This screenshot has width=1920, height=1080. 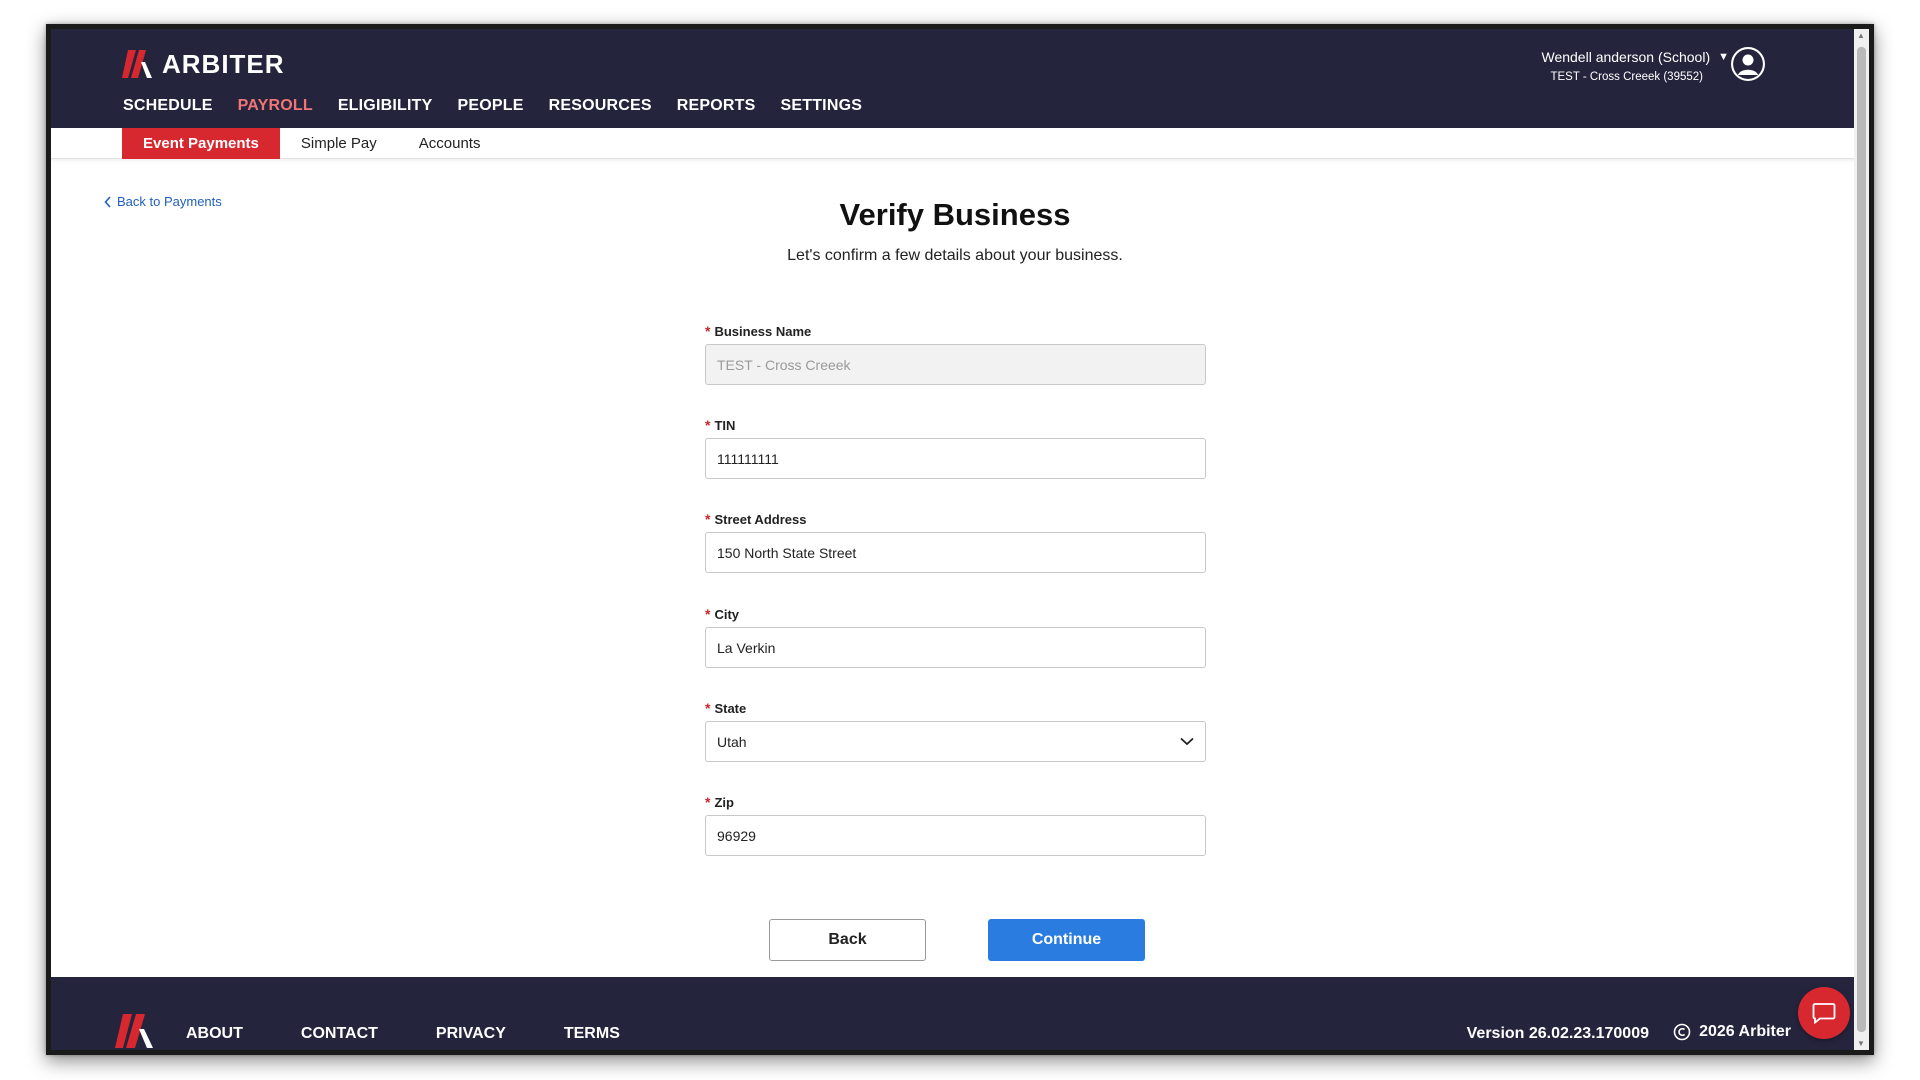 I want to click on continue-button: Continue, so click(x=1066, y=940).